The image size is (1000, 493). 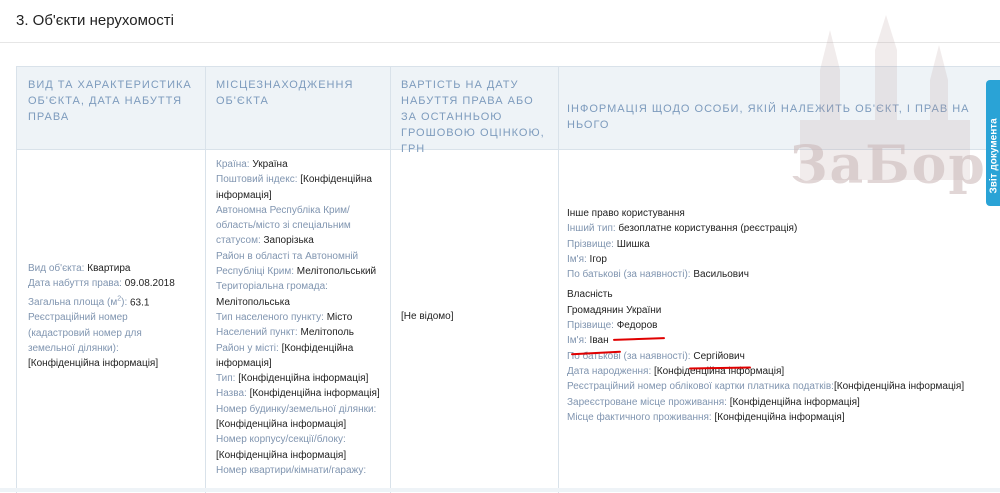 What do you see at coordinates (708, 229) in the screenshot?
I see `other-type-value: безоплатне користування (реєстрація)` at bounding box center [708, 229].